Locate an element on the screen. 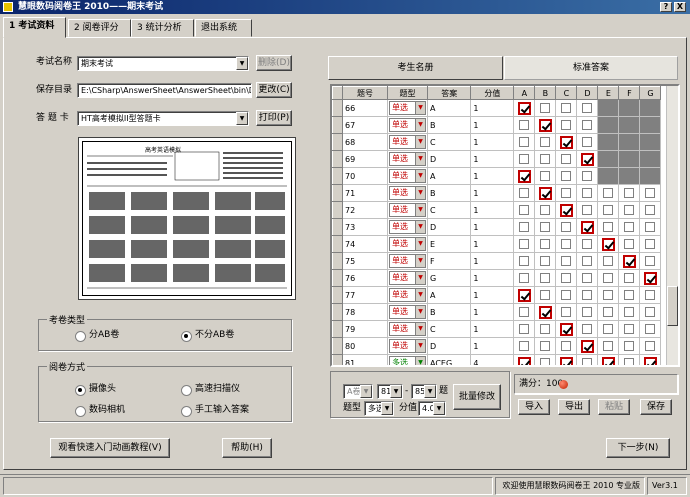 The width and height of the screenshot is (690, 497). table-row: 74 单选 ▼ E 1 is located at coordinates (497, 244).